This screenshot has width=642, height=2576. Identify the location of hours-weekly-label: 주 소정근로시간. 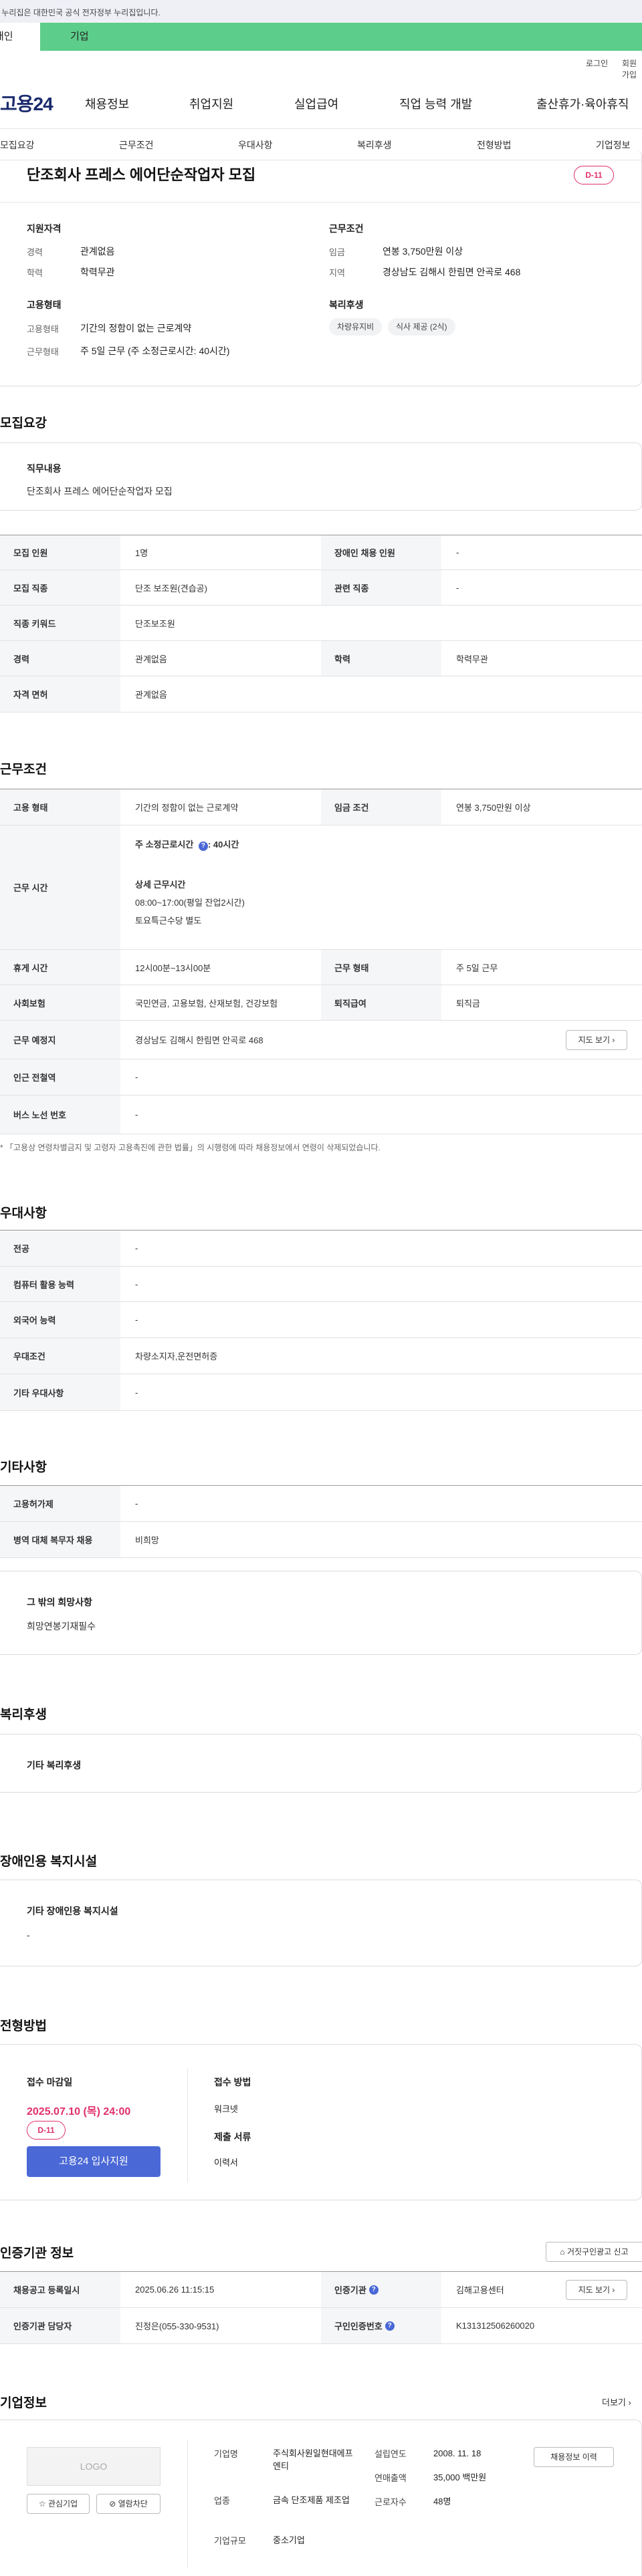
(164, 845).